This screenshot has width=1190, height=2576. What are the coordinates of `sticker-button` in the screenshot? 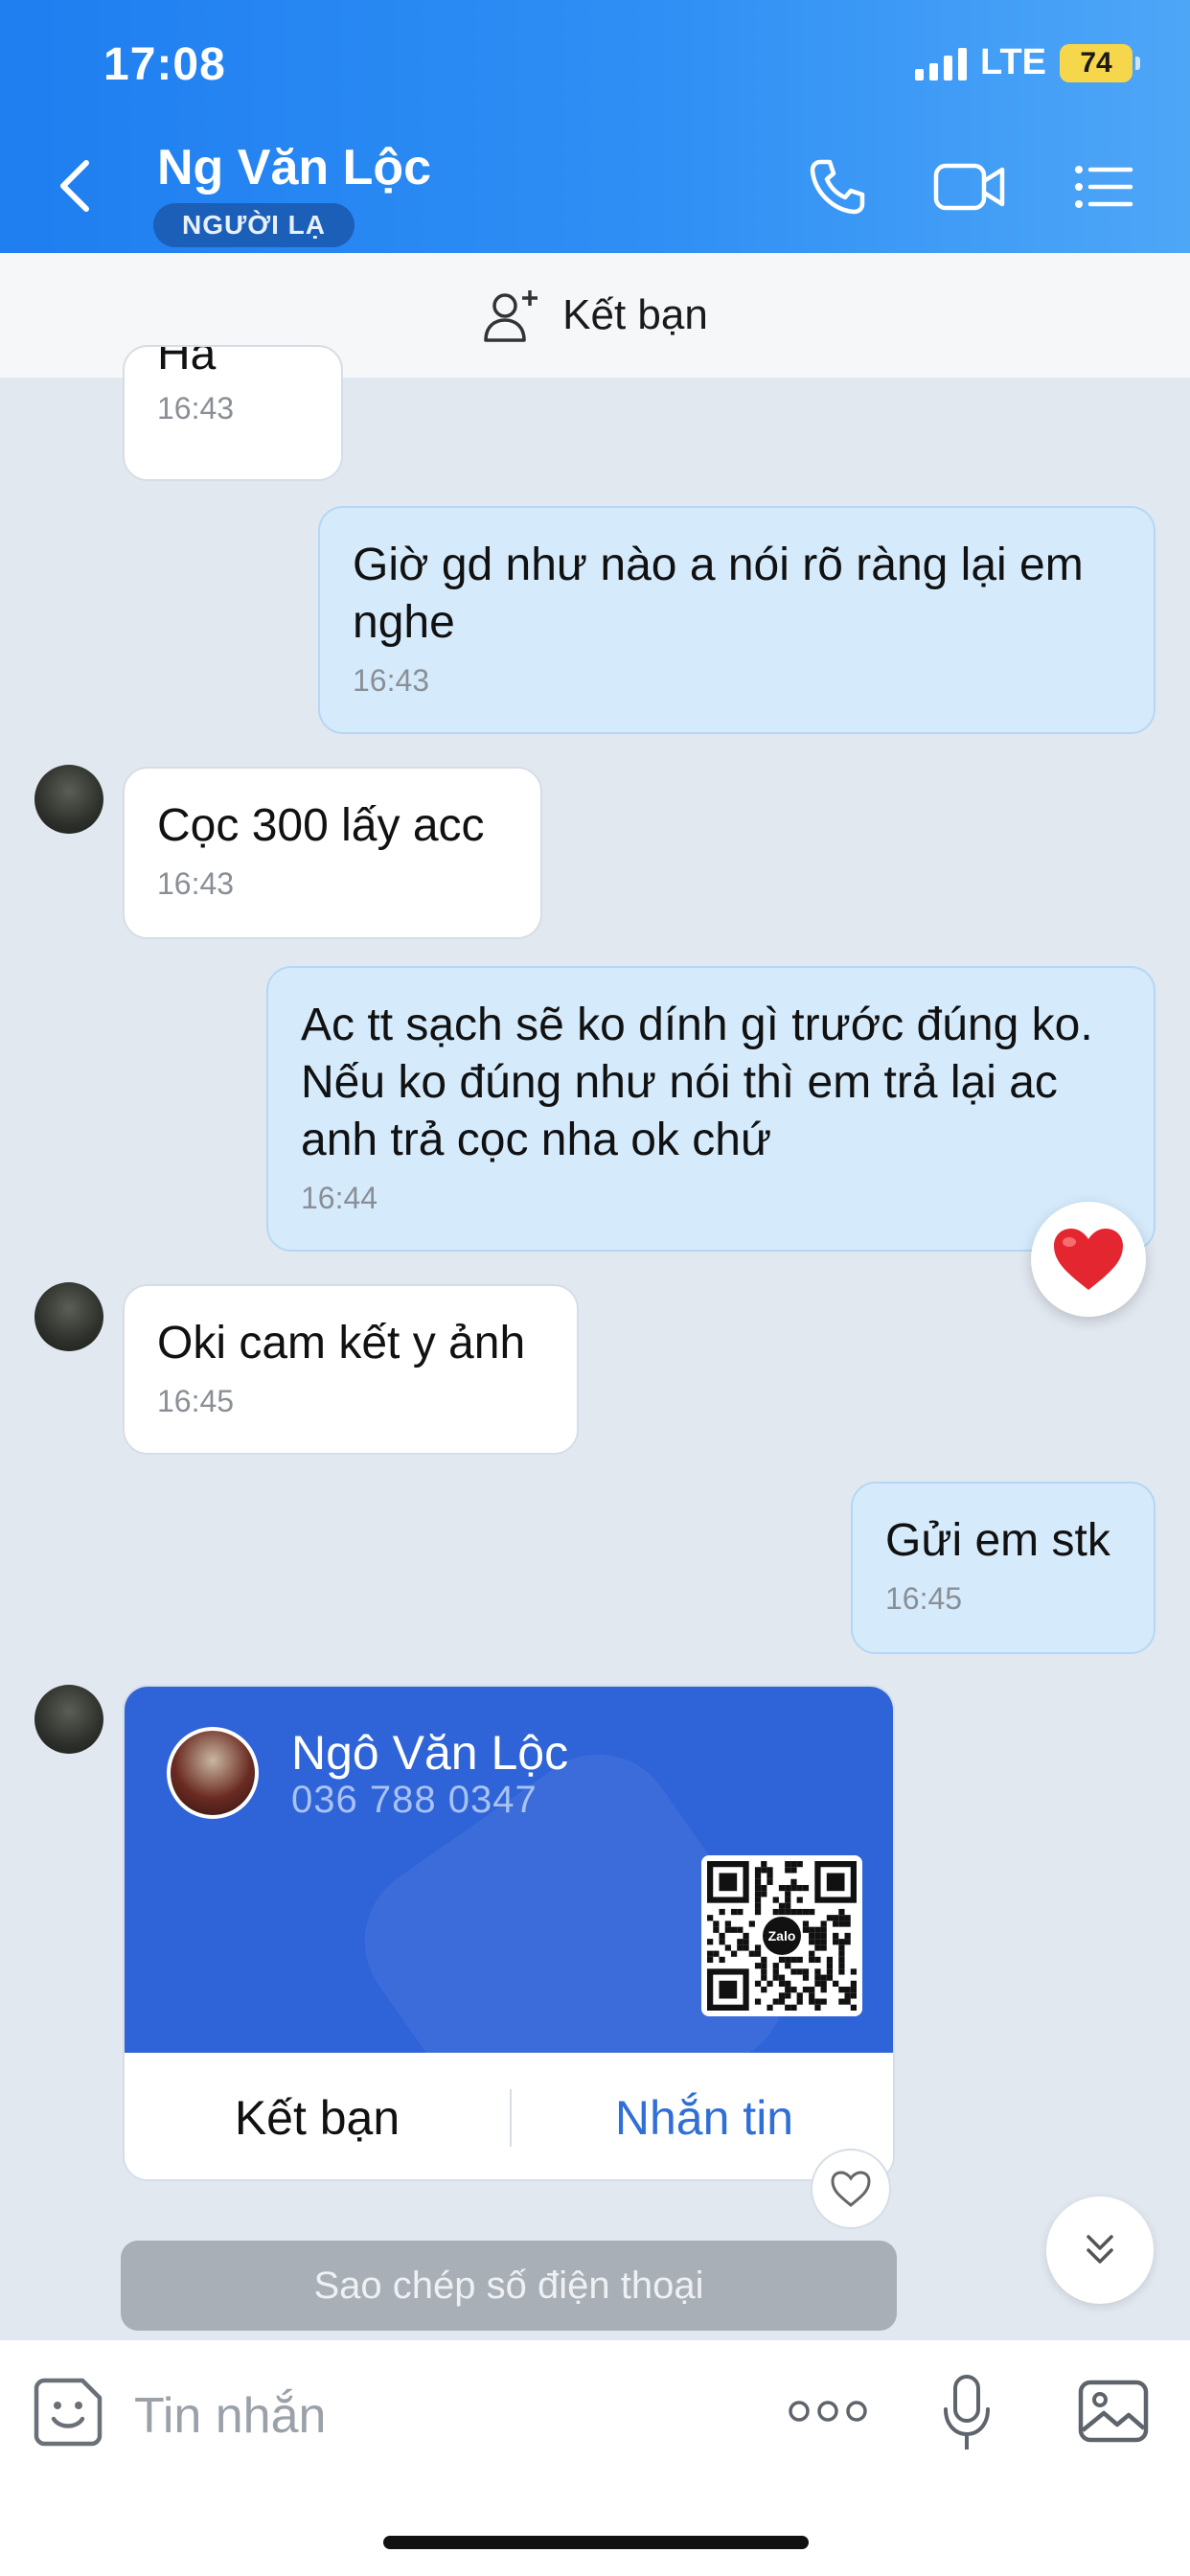 It's located at (68, 2414).